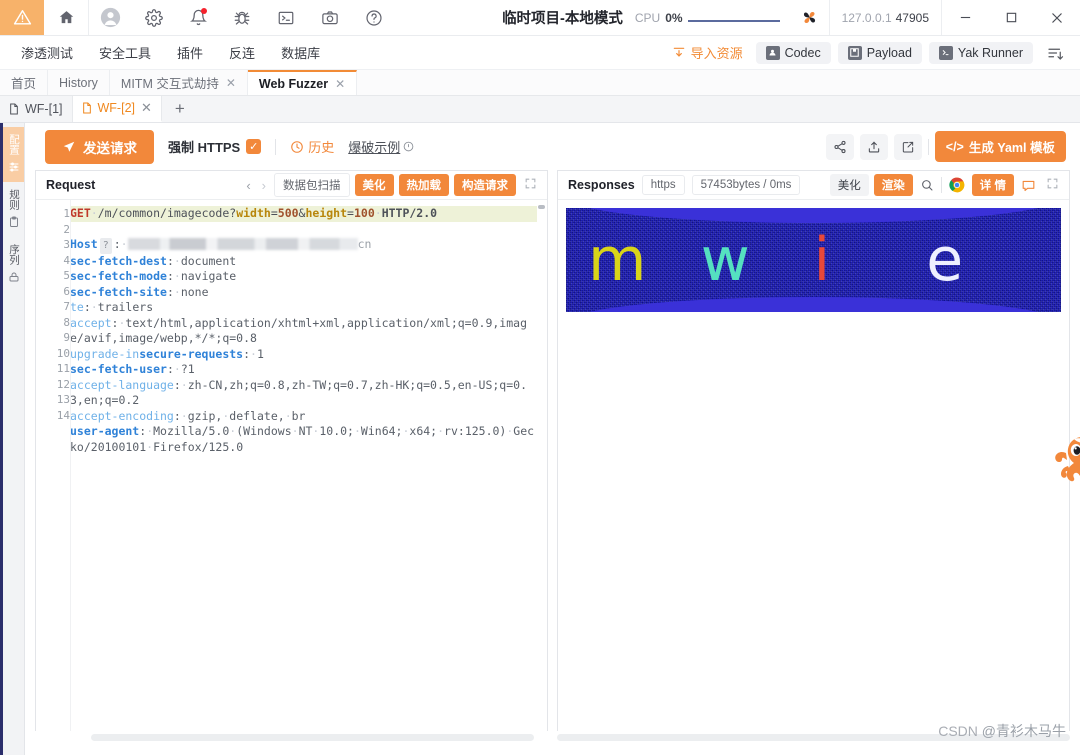  I want to click on yakit-mascot, so click(1066, 459).